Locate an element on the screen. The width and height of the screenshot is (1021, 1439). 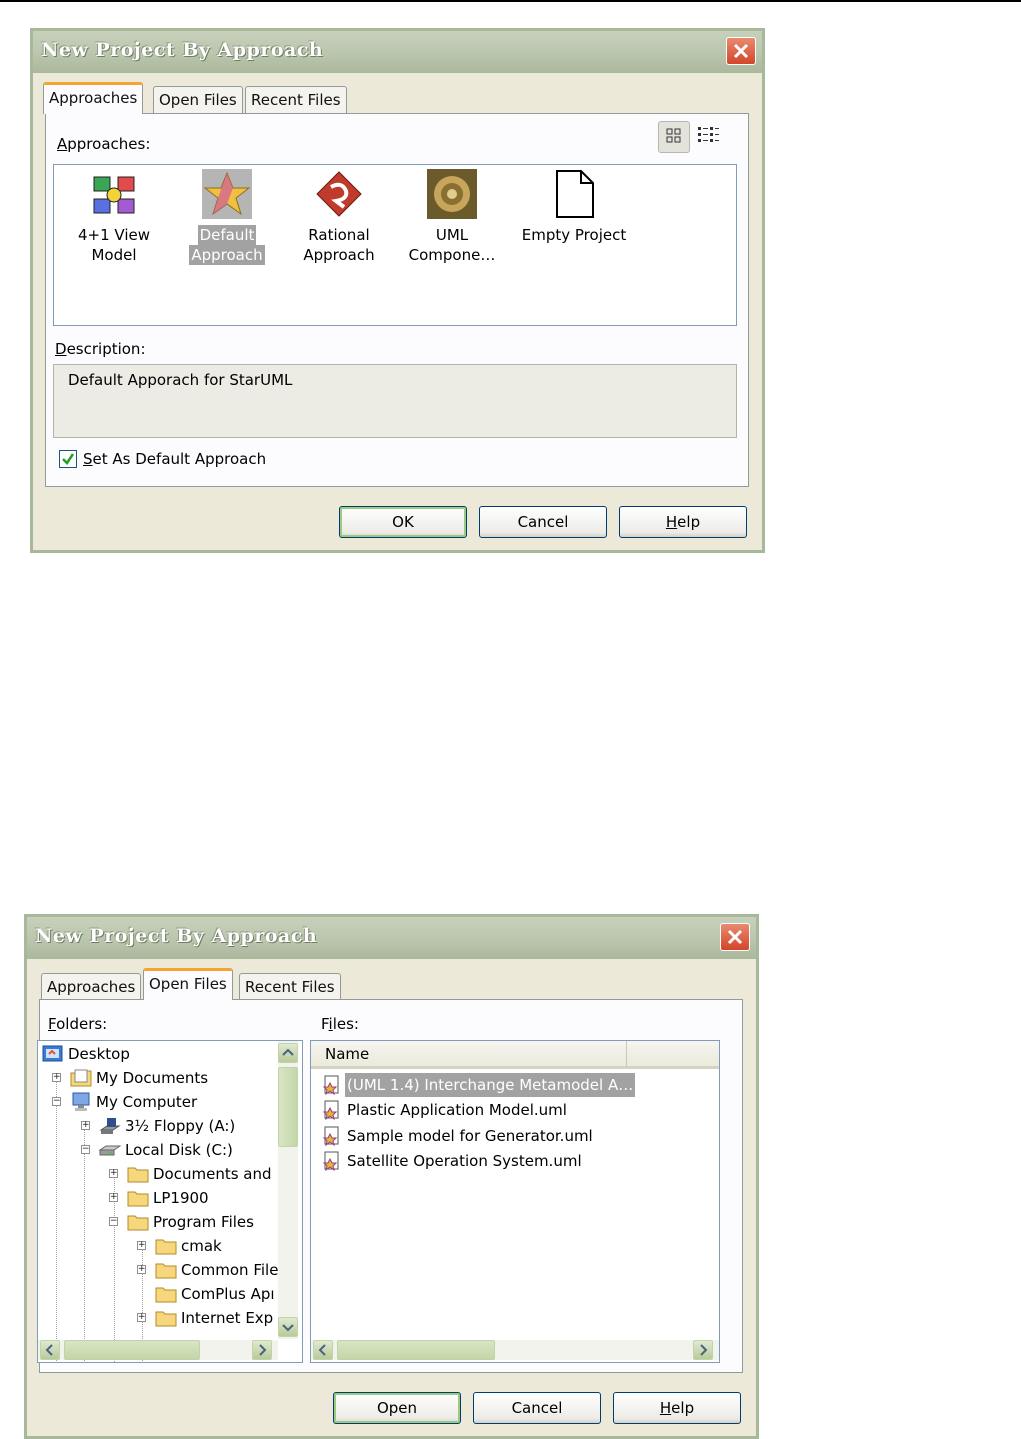
approaches-label: Approaches: is located at coordinates (104, 144).